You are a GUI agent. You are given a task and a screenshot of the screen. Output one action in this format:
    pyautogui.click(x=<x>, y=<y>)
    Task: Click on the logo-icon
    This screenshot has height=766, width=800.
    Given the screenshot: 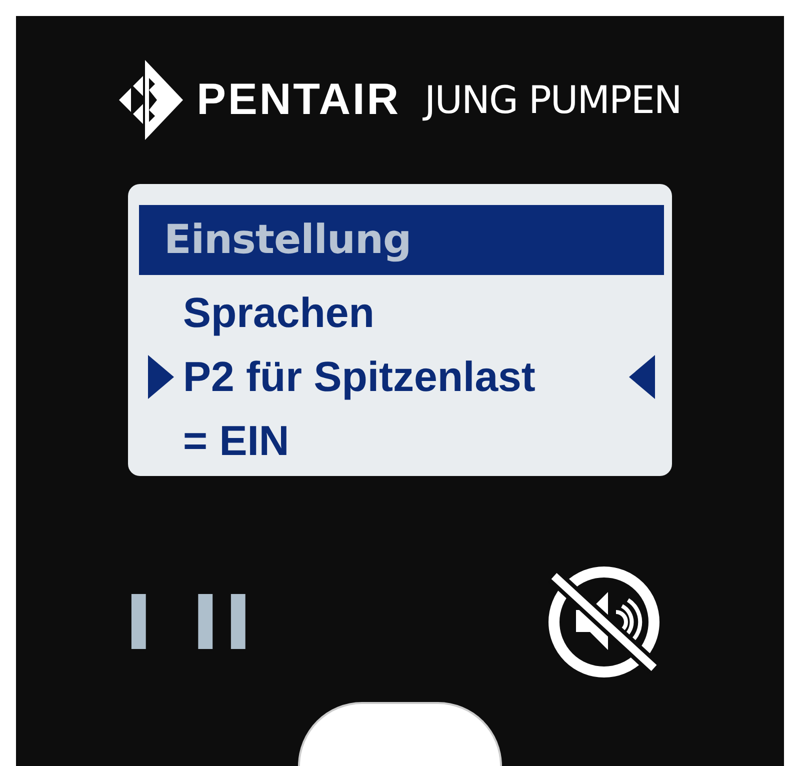 What is the action you would take?
    pyautogui.click(x=150, y=100)
    